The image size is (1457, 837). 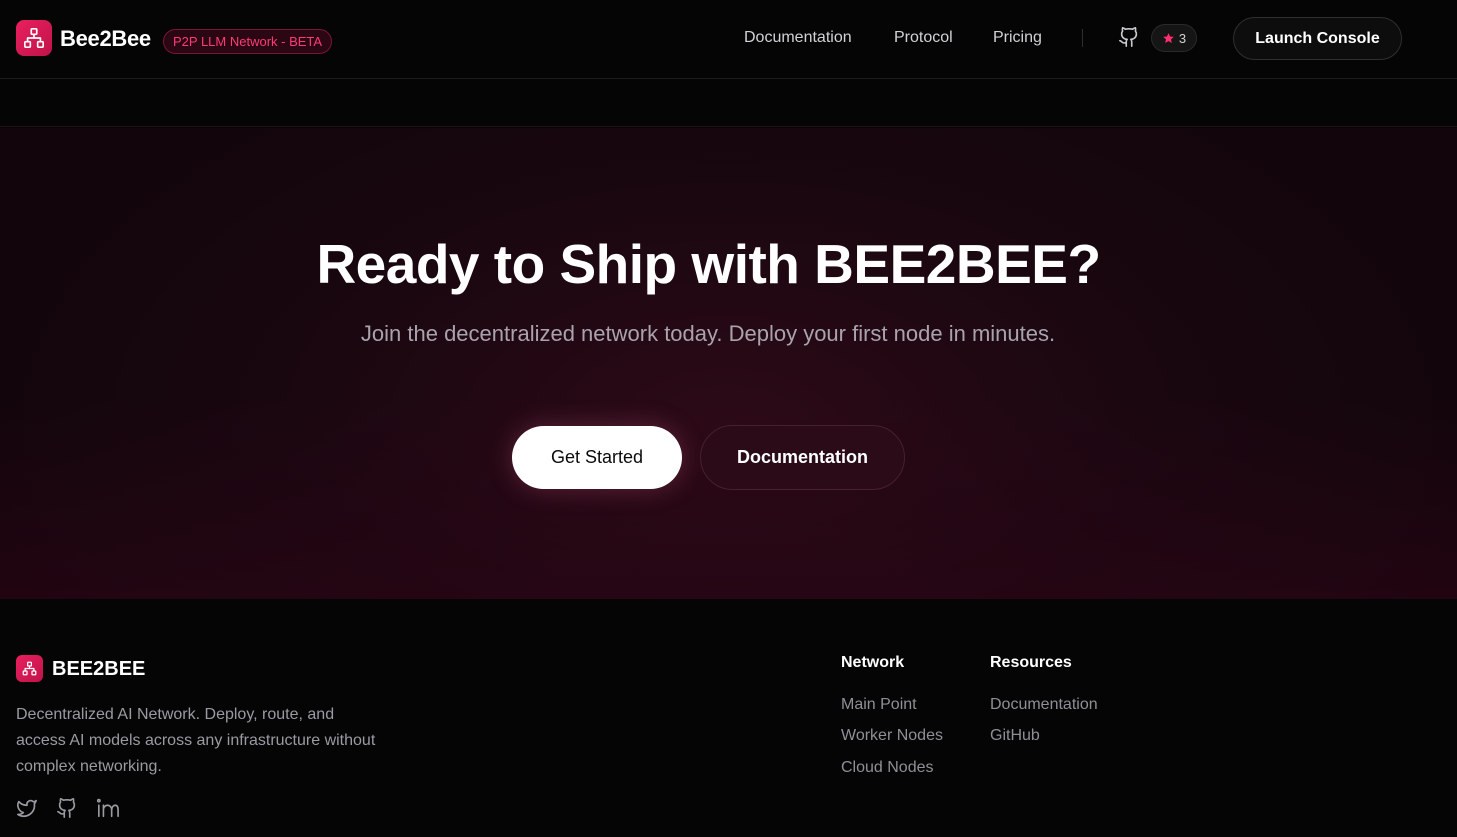 I want to click on nav-protocol: Protocol, so click(x=923, y=38).